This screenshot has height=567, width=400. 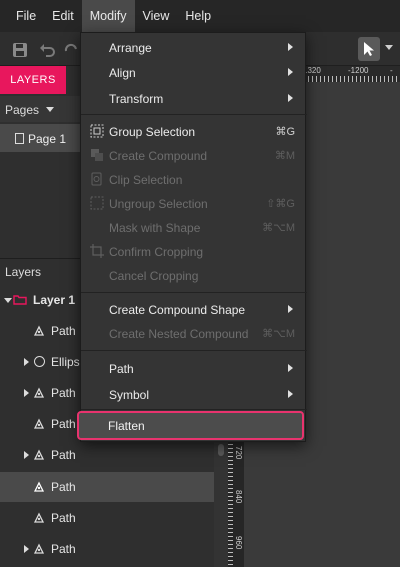 I want to click on ungroup-icon, so click(x=97, y=203).